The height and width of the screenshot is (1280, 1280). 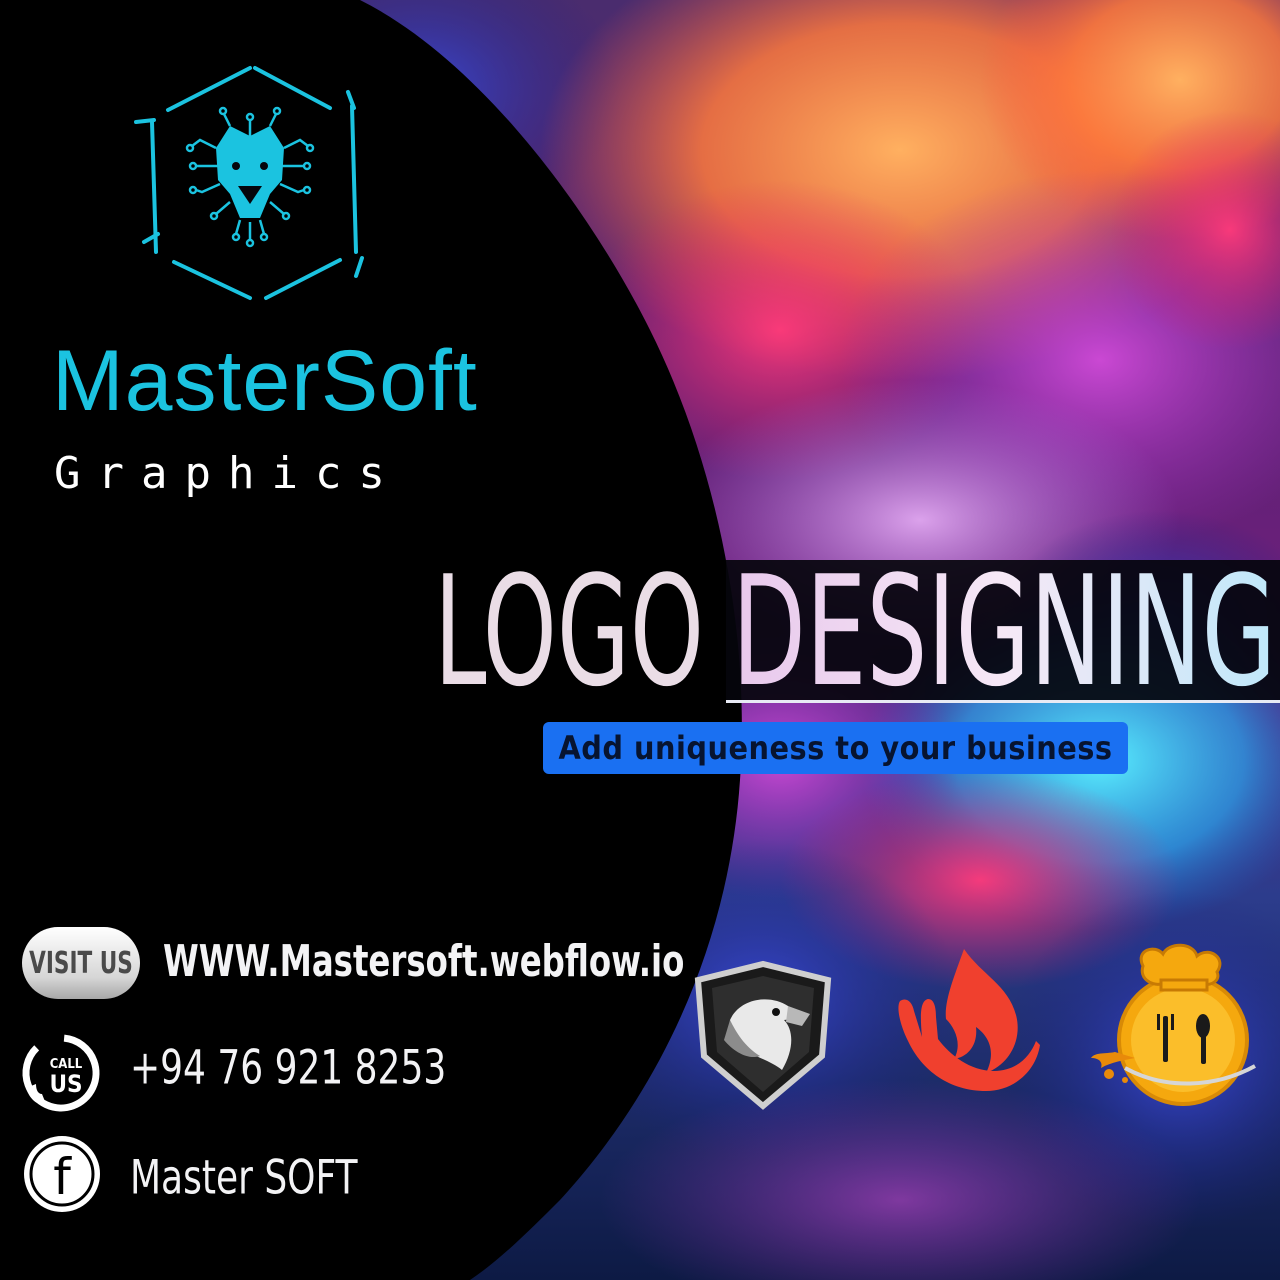 I want to click on eagle-shield-icon, so click(x=763, y=1035).